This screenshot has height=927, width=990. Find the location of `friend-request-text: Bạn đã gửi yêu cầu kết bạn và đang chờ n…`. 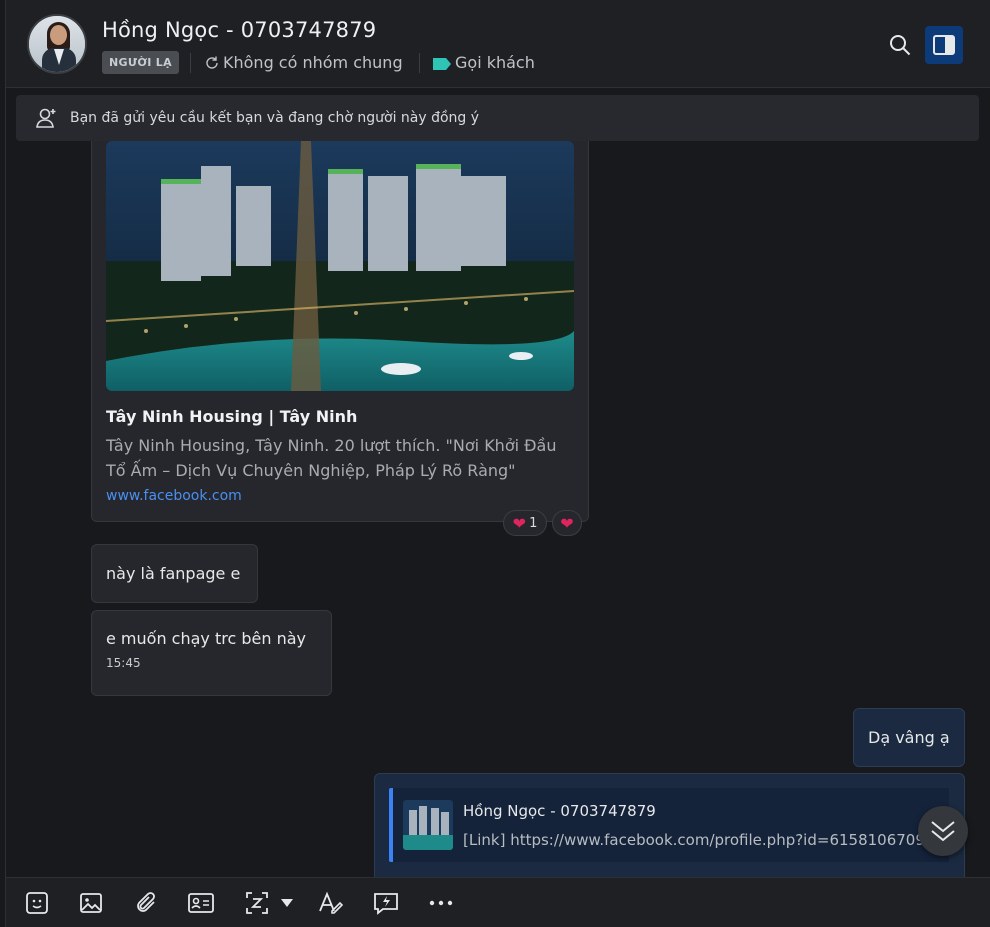

friend-request-text: Bạn đã gửi yêu cầu kết bạn và đang chờ n… is located at coordinates (275, 118).